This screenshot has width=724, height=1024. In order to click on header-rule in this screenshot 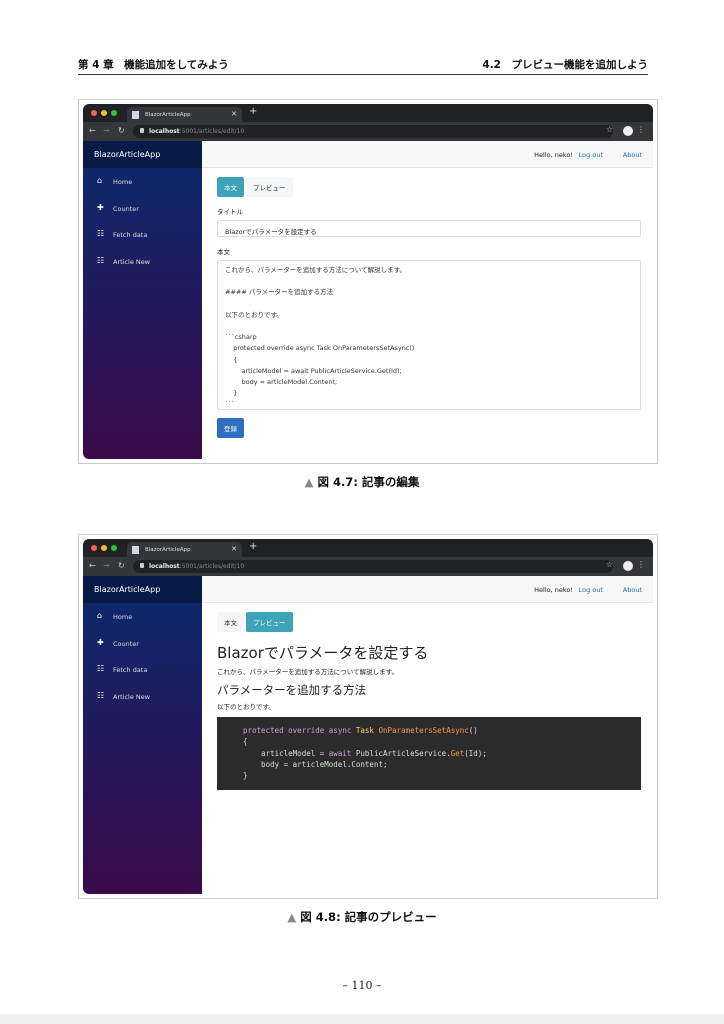, I will do `click(363, 74)`.